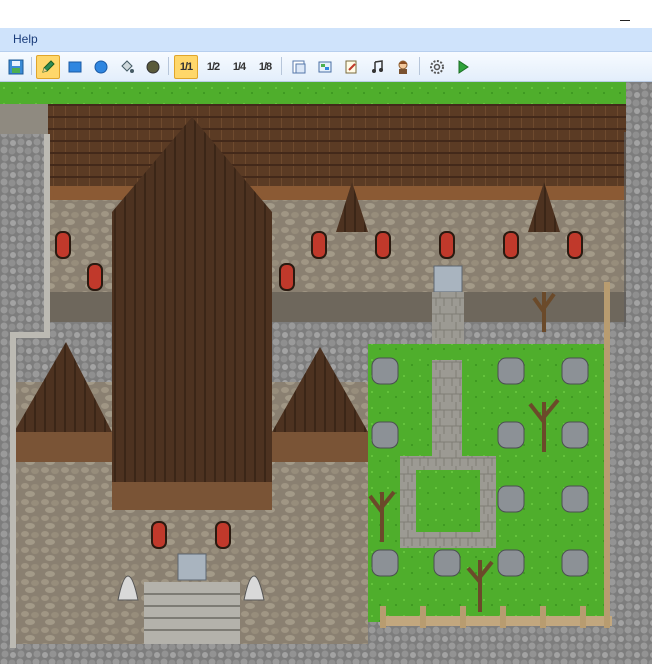  I want to click on pencil-icon, so click(48, 67).